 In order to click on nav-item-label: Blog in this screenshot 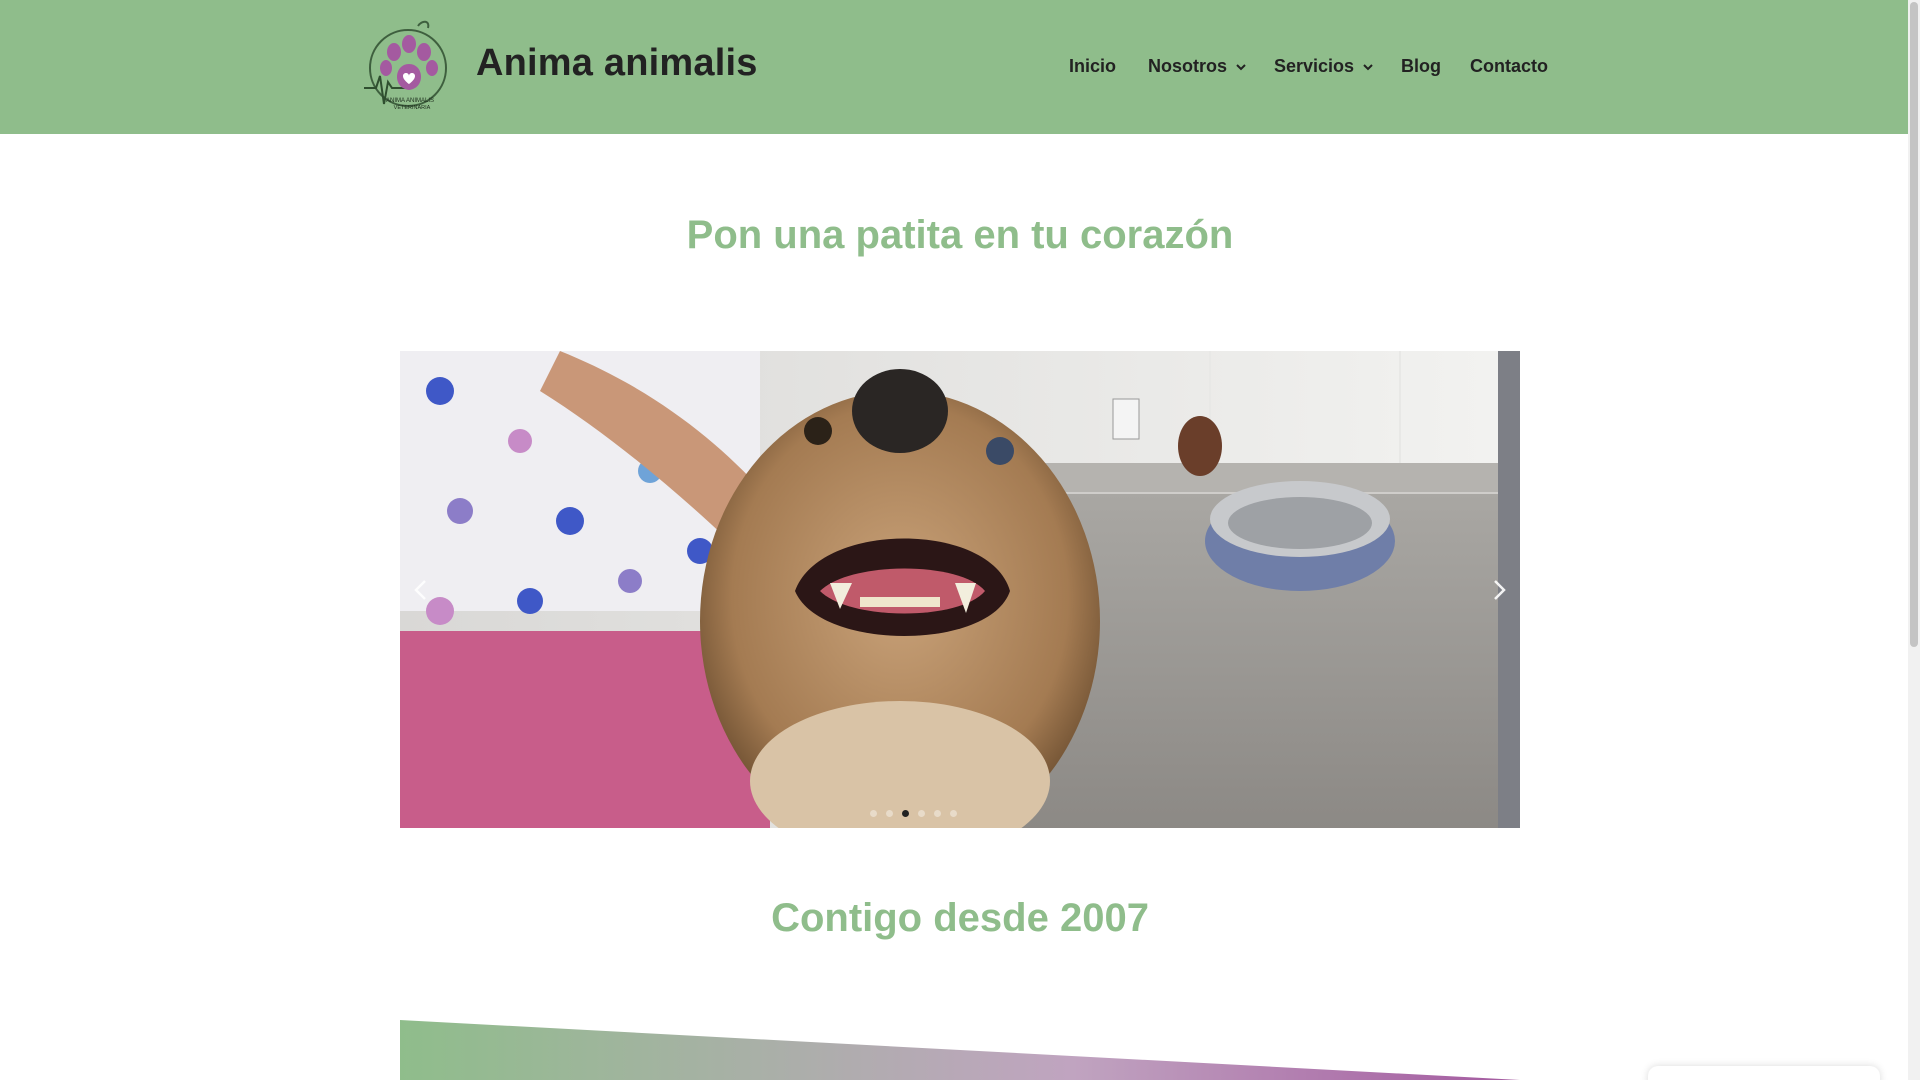, I will do `click(1421, 66)`.